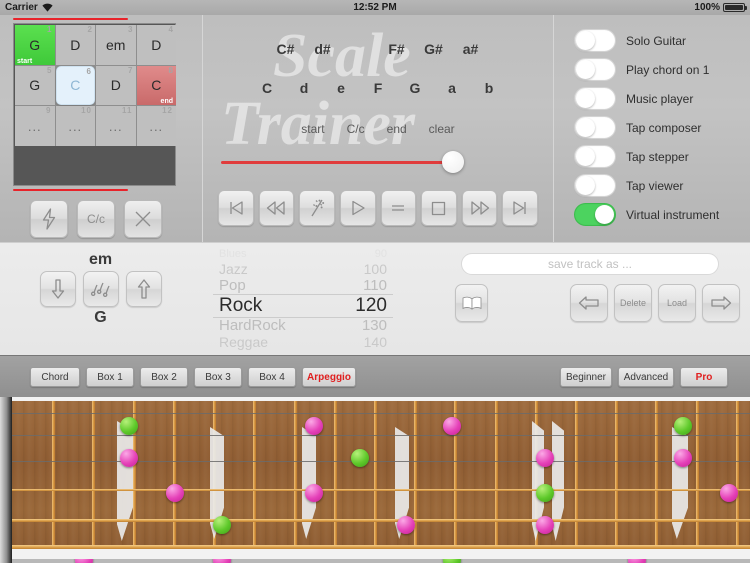  What do you see at coordinates (303, 342) in the screenshot?
I see `tempo-row-reggae: Reggae 140` at bounding box center [303, 342].